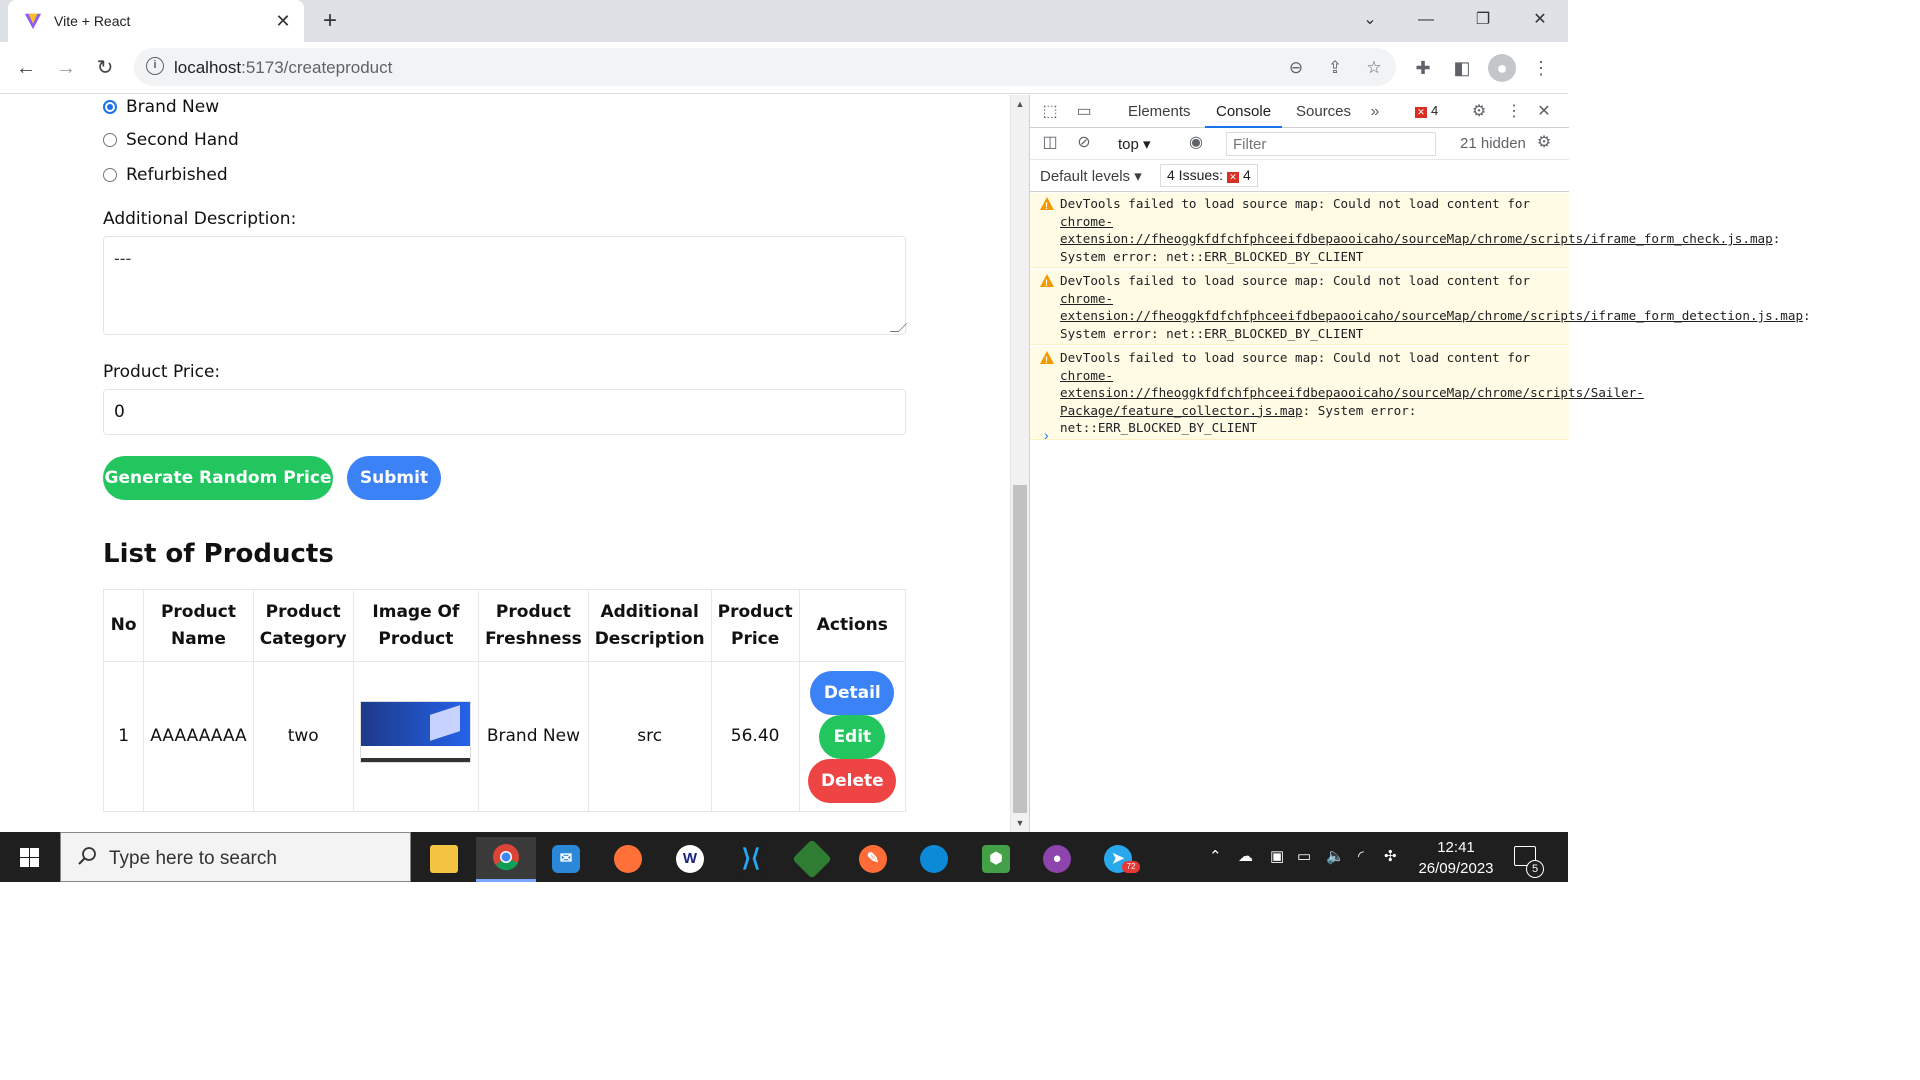 The width and height of the screenshot is (1920, 1080). What do you see at coordinates (1390, 856) in the screenshot?
I see `dropbox-icon: ✣` at bounding box center [1390, 856].